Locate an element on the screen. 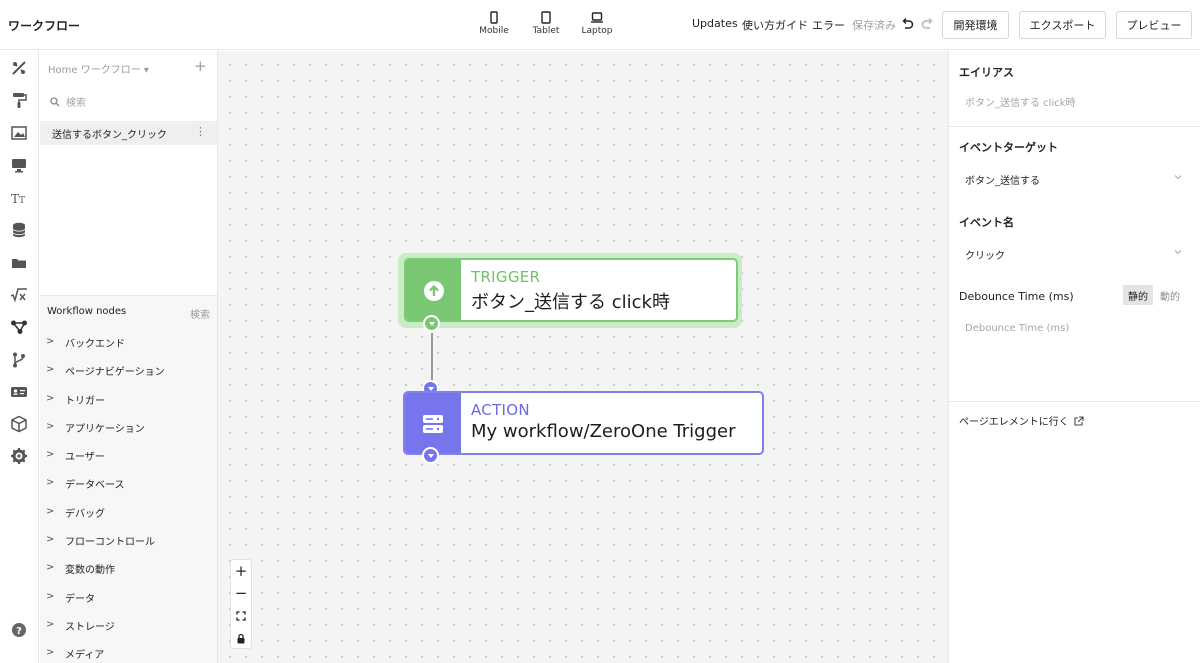 This screenshot has height=663, width=1200. add-workflow-button: + is located at coordinates (200, 66).